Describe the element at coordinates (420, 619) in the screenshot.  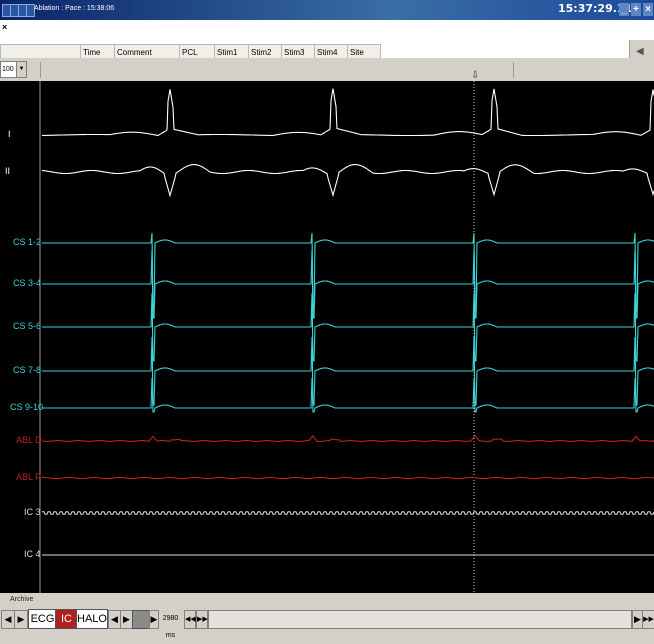
I see `timeline-scrollbar` at that location.